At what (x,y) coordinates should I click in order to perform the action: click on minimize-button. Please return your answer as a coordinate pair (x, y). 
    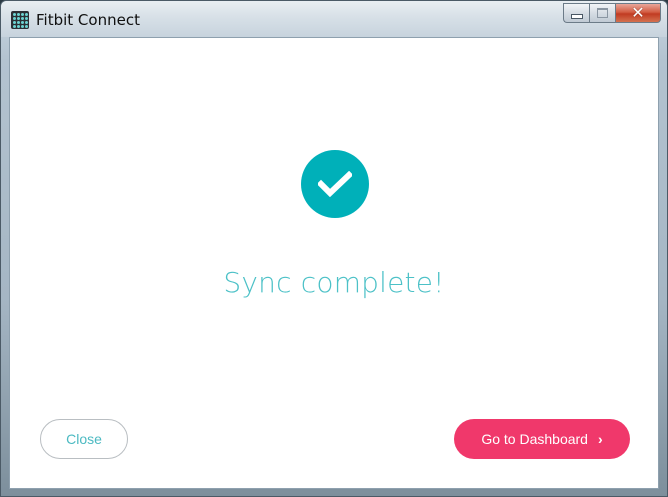
    Looking at the image, I should click on (576, 13).